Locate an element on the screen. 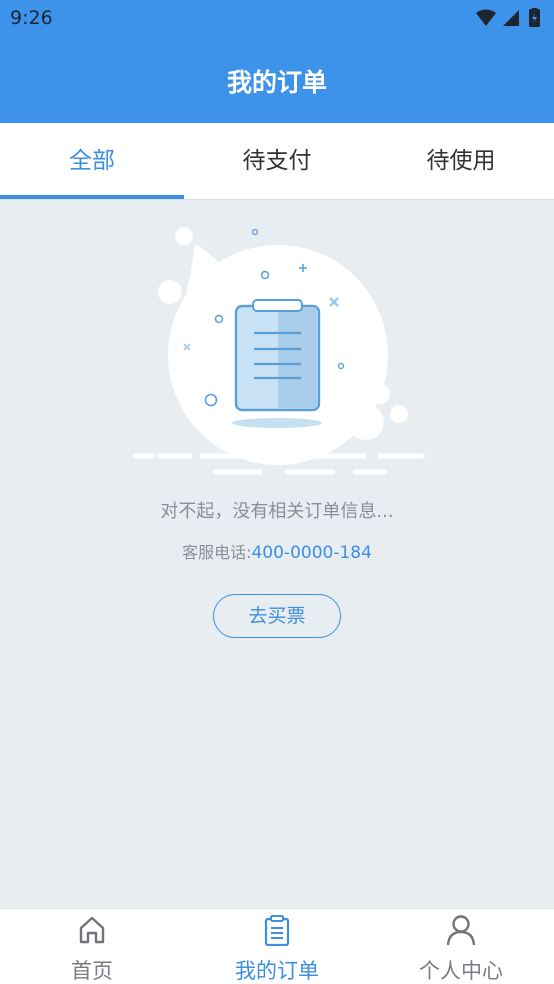  nav-label-profile: 个人中心 is located at coordinates (461, 971).